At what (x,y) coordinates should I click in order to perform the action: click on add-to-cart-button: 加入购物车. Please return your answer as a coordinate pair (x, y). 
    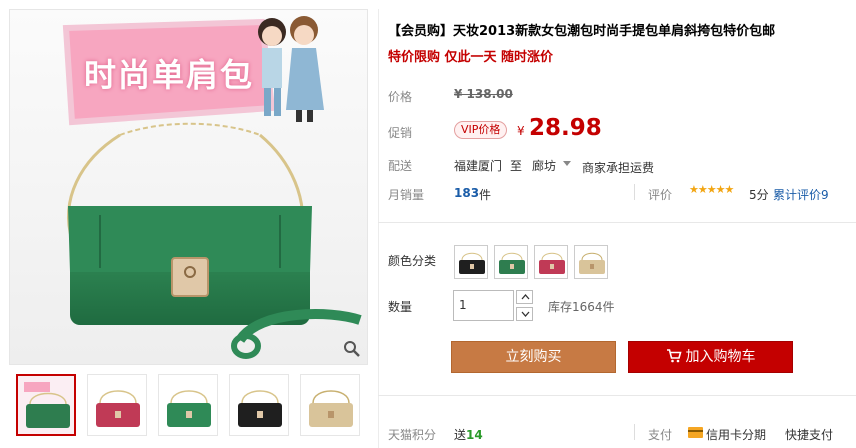
    Looking at the image, I should click on (710, 357).